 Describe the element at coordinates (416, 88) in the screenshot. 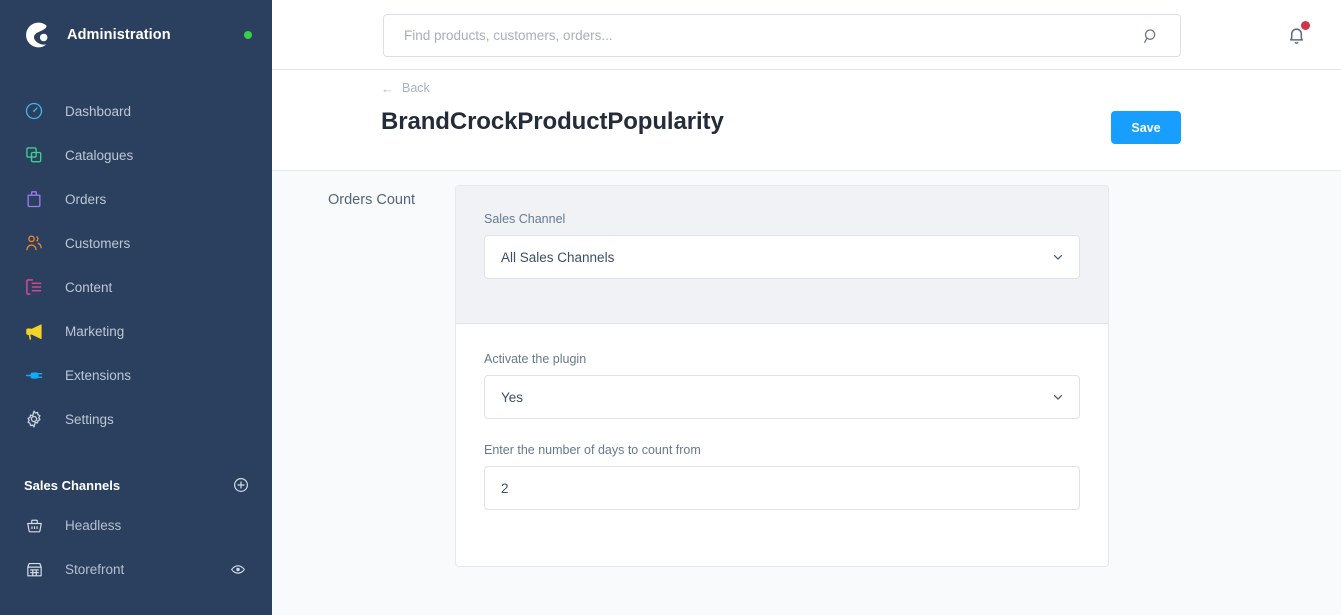

I see `back-label: Back` at that location.